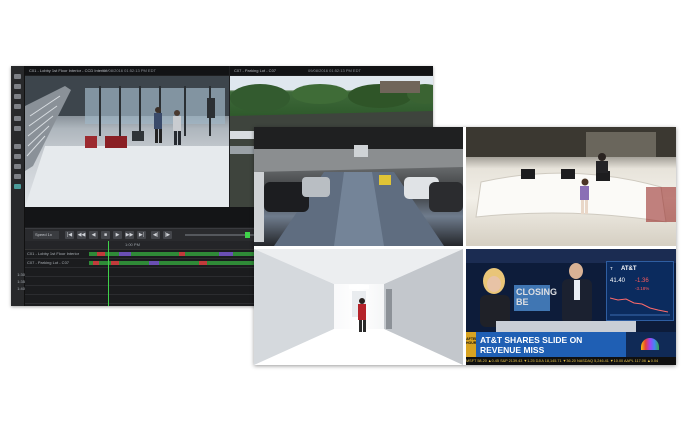  I want to click on closing-bell-graphic: CLOSING BE, so click(535, 298).